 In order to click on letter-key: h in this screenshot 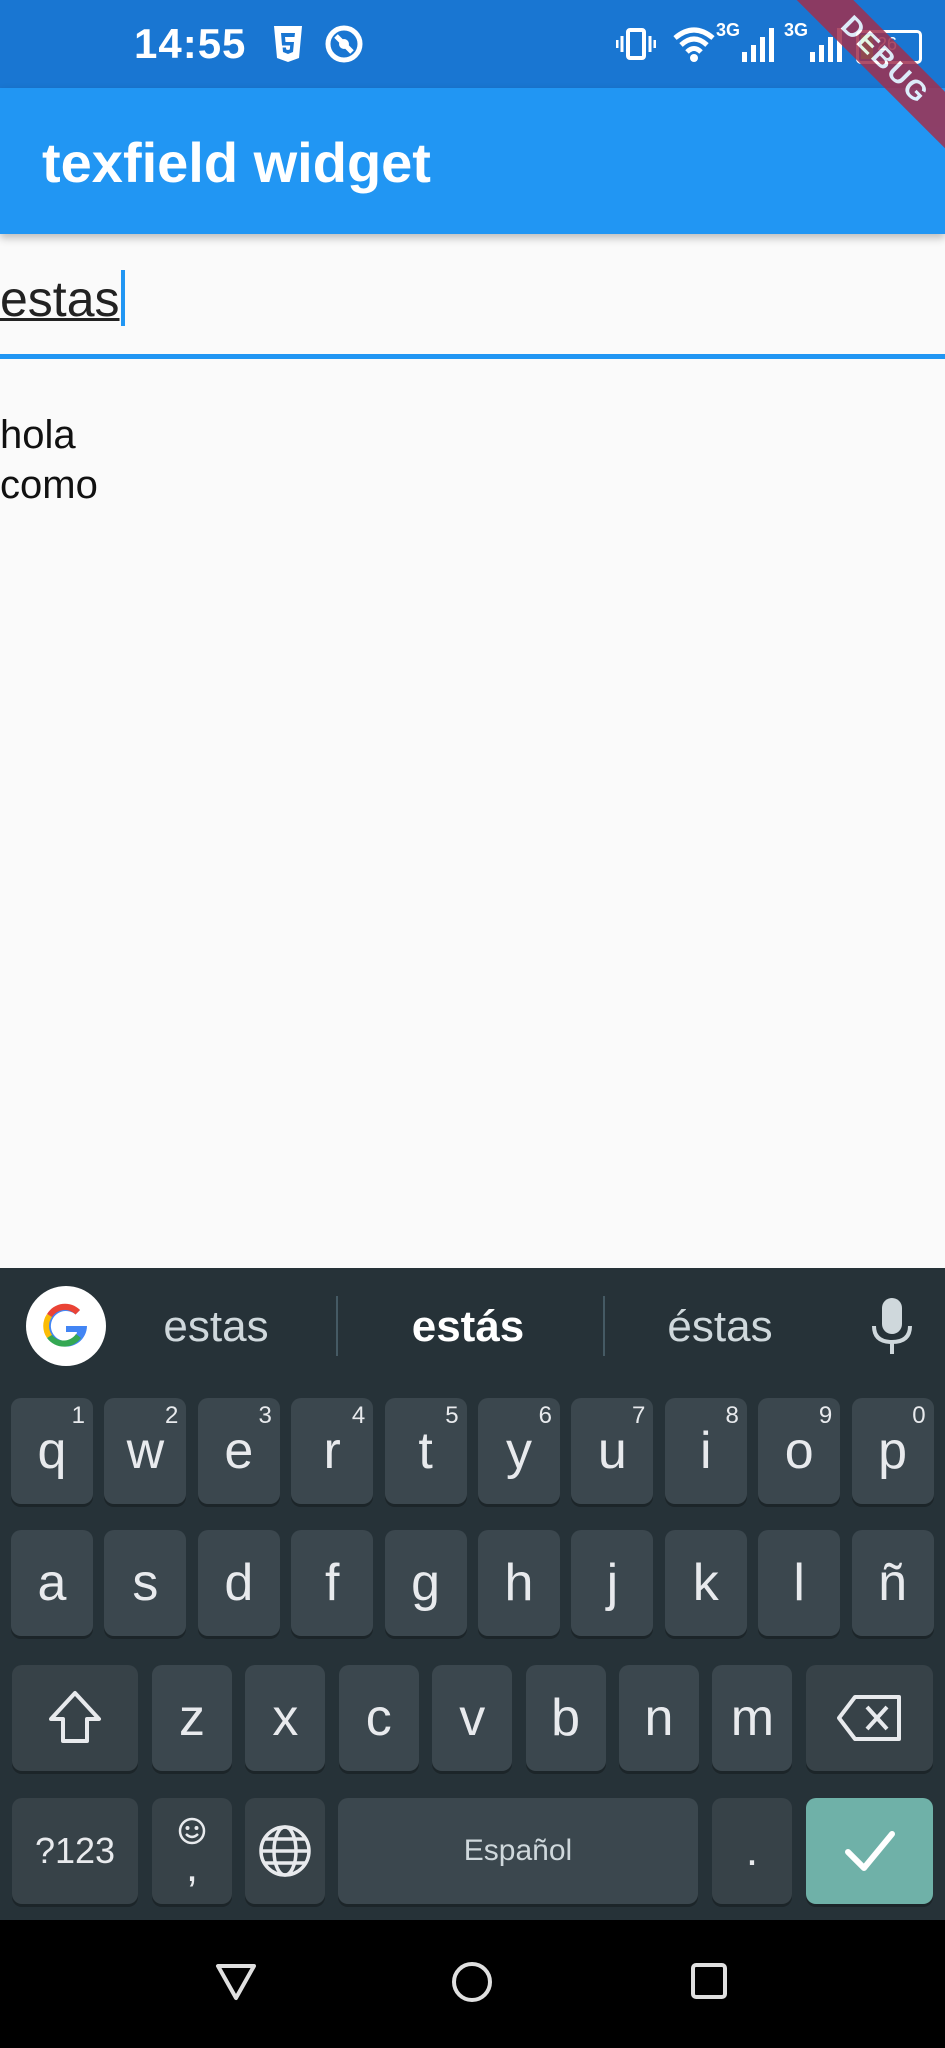, I will do `click(519, 1583)`.